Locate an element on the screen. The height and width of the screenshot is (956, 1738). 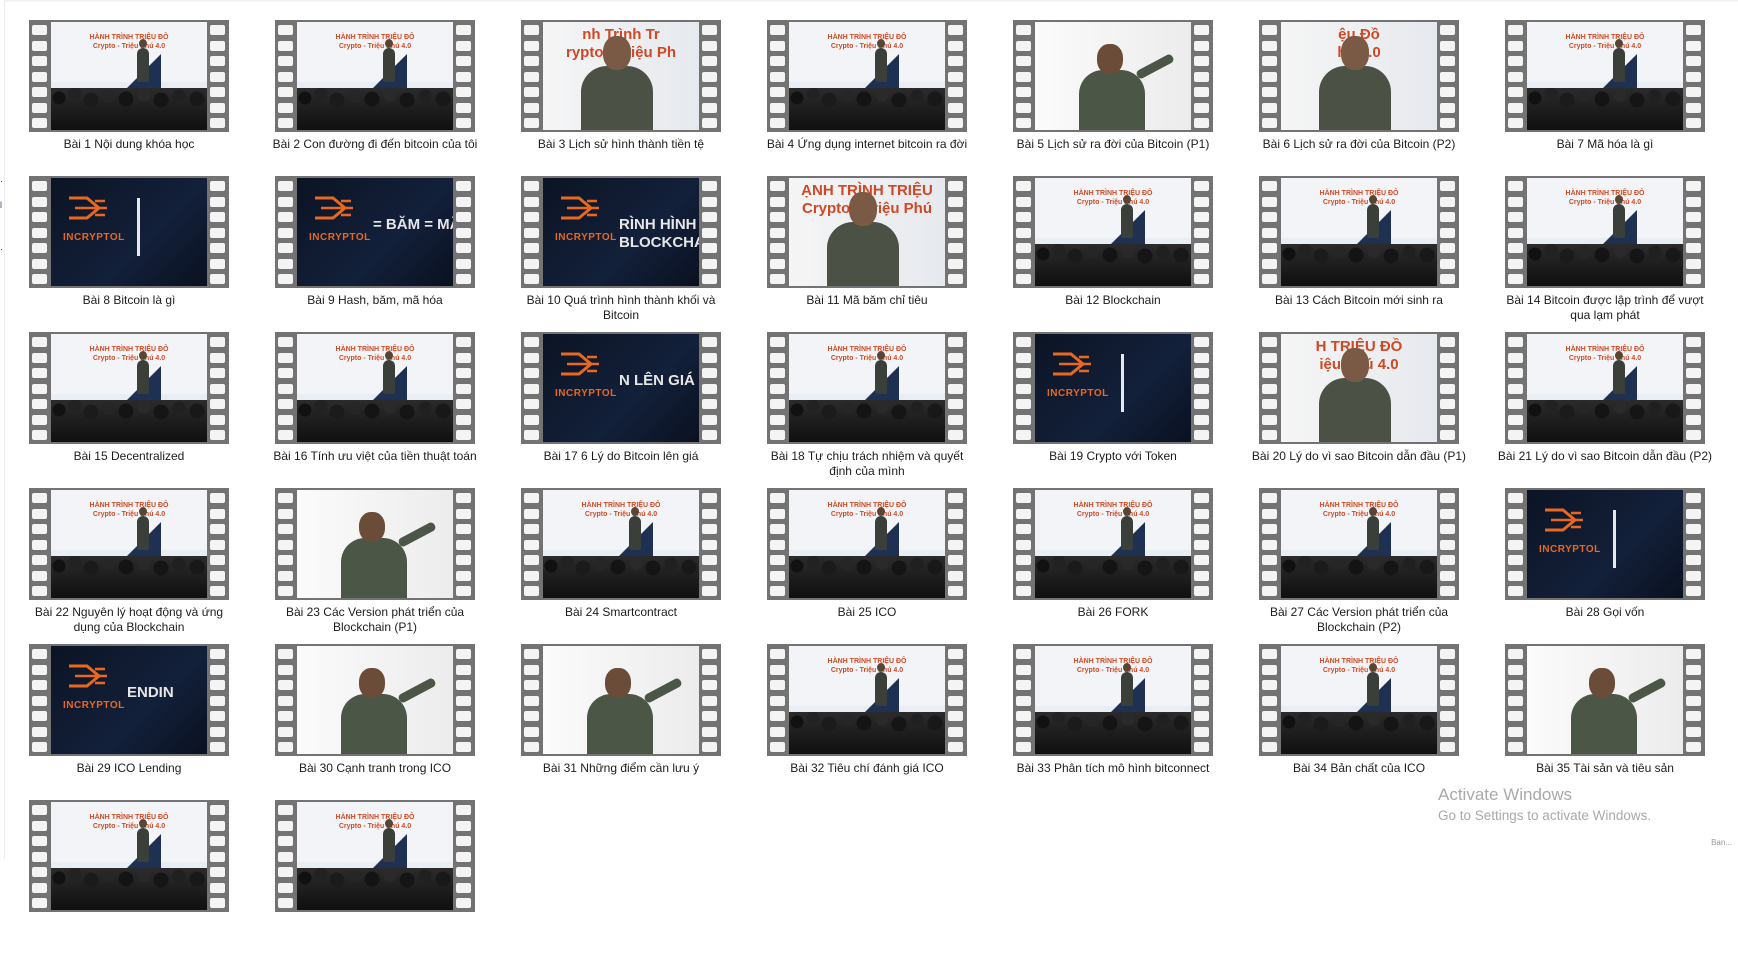
video-thumbnail: ệu Đồ hú 4.0 is located at coordinates (1359, 76).